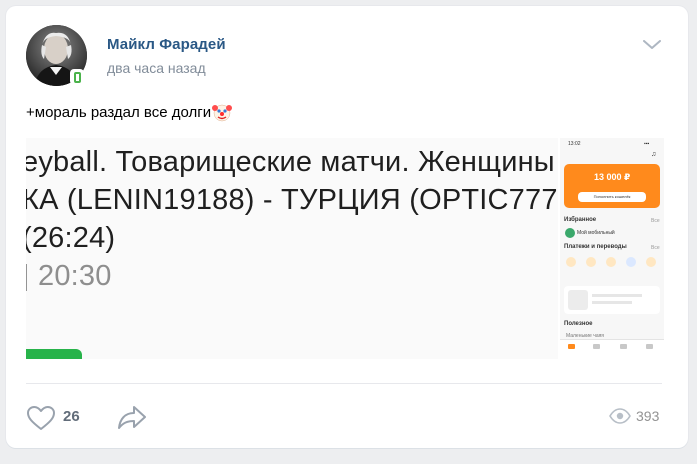 The height and width of the screenshot is (464, 697). What do you see at coordinates (612, 186) in the screenshot?
I see `wallet-balance-card: 13 000 ₽ Пополнить кошелёк` at bounding box center [612, 186].